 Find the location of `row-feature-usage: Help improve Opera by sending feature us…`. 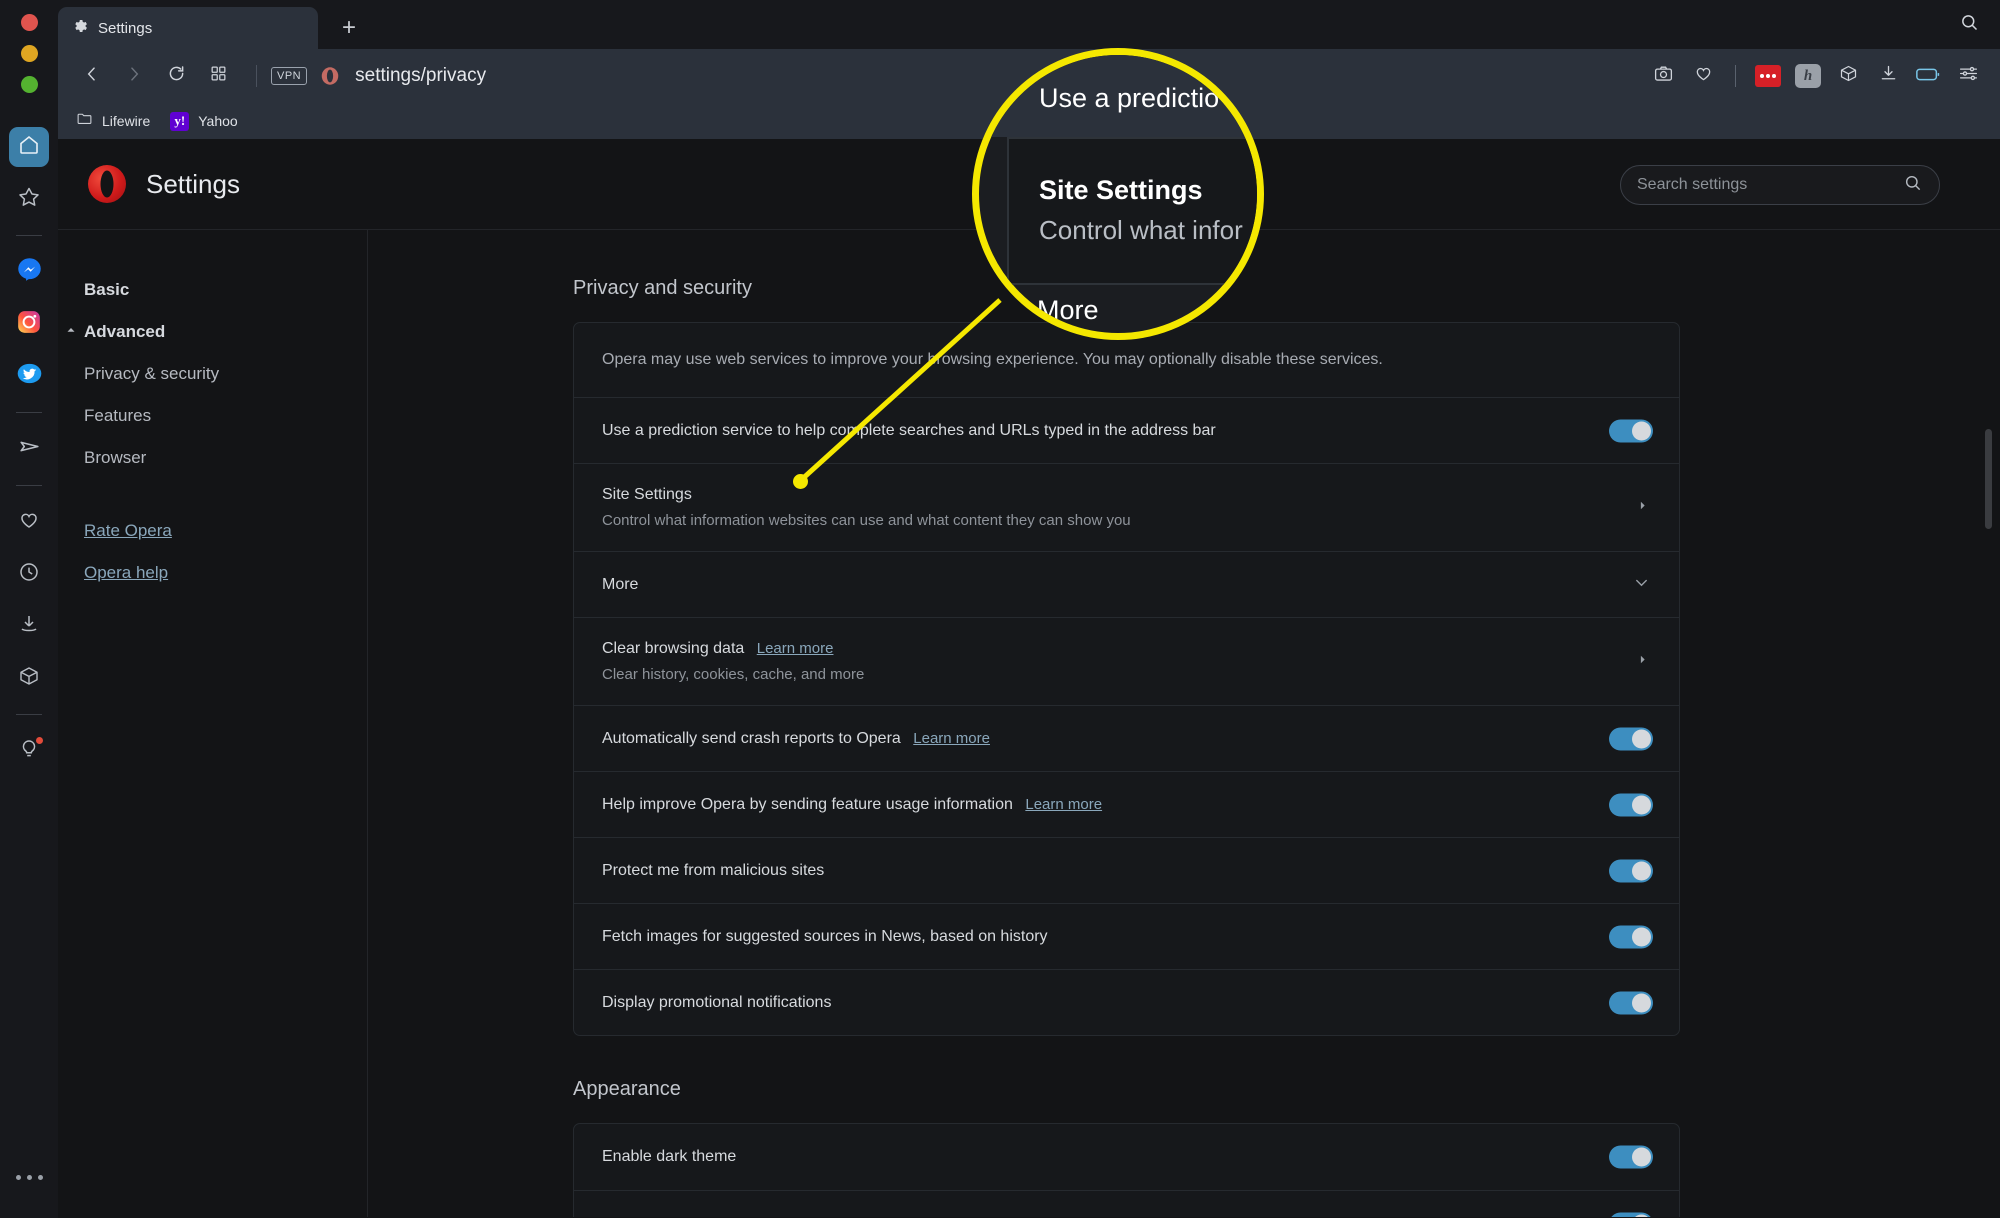

row-feature-usage: Help improve Opera by sending feature us… is located at coordinates (1126, 804).